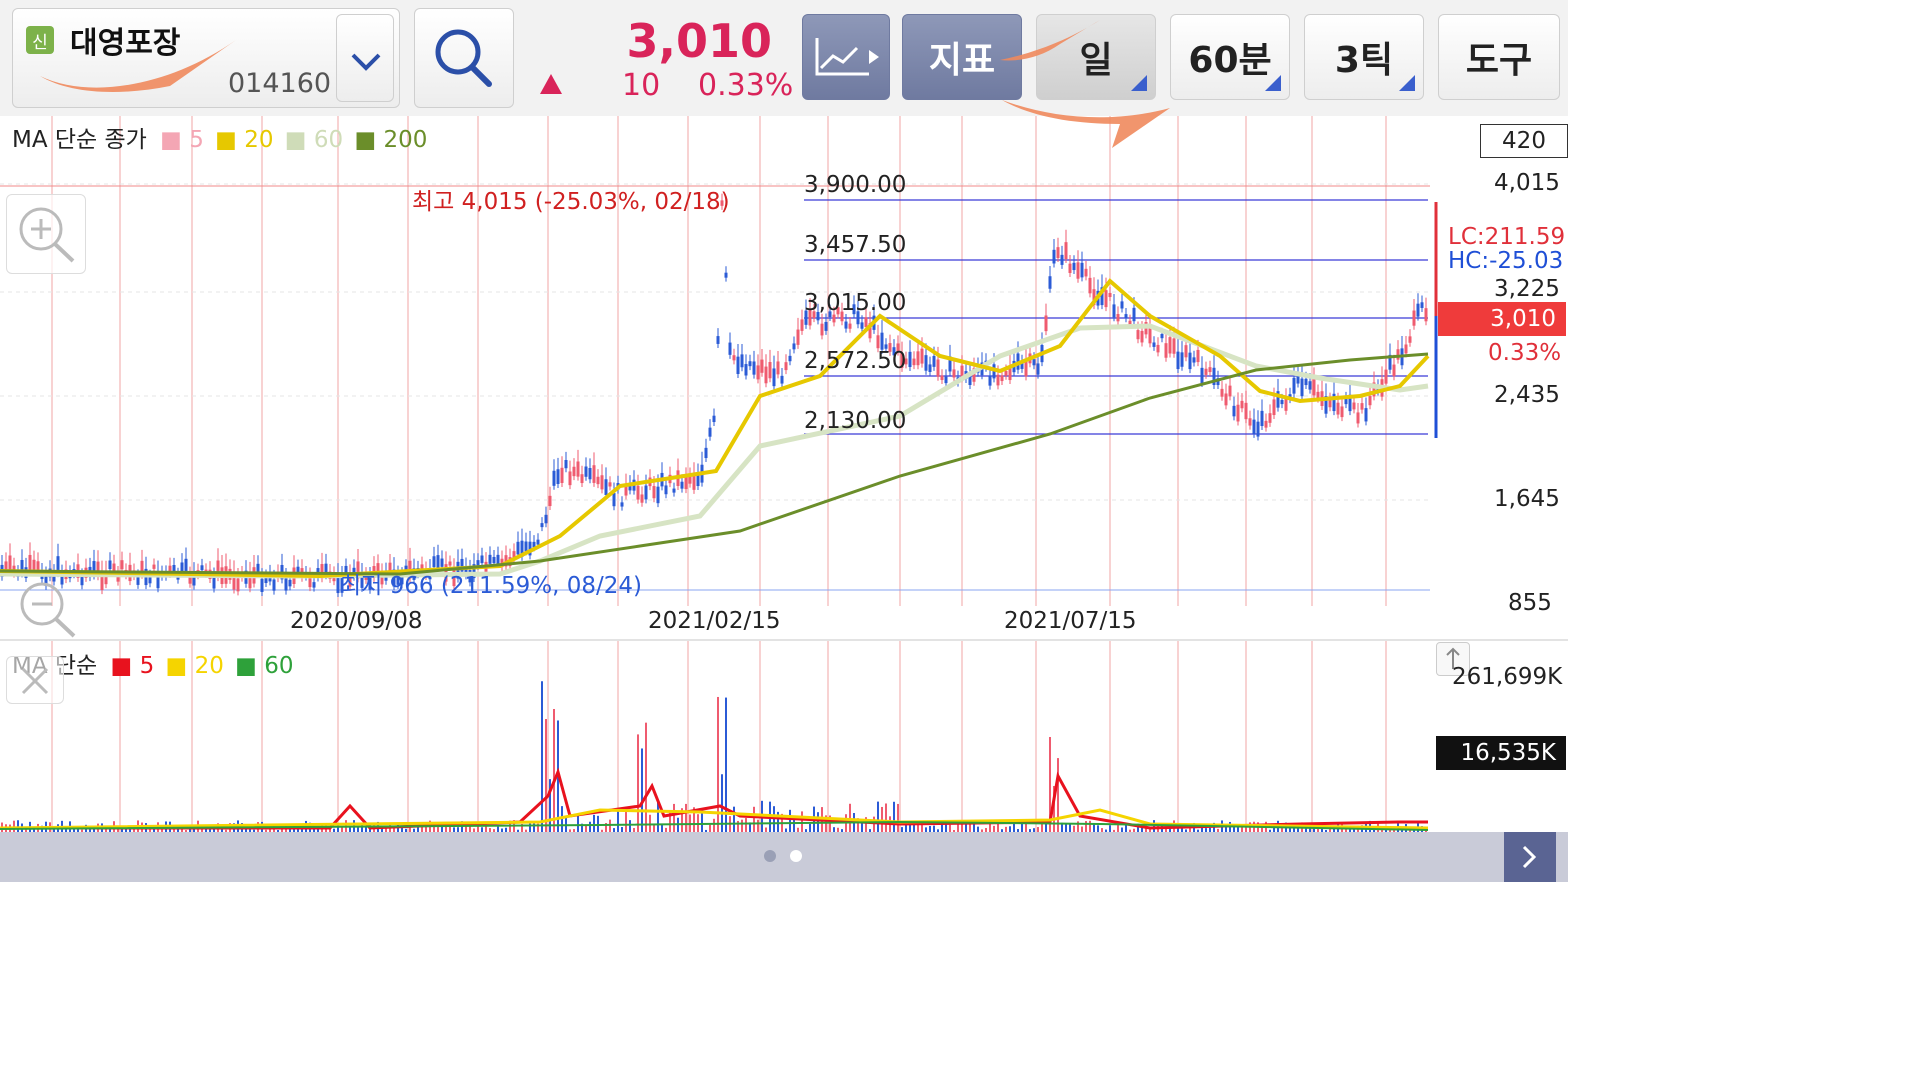 The image size is (1920, 1080). What do you see at coordinates (1527, 289) in the screenshot?
I see `y-axis-label: 3,225` at bounding box center [1527, 289].